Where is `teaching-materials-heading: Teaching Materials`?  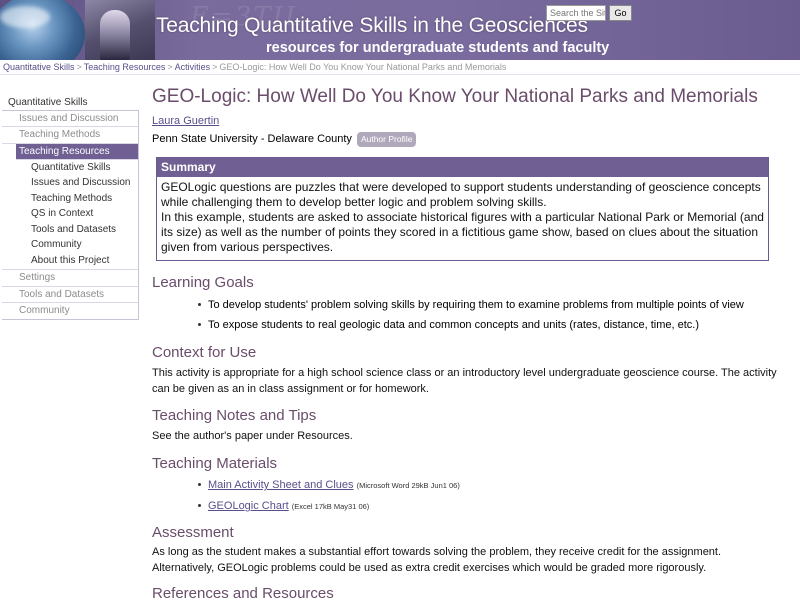 teaching-materials-heading: Teaching Materials is located at coordinates (215, 463).